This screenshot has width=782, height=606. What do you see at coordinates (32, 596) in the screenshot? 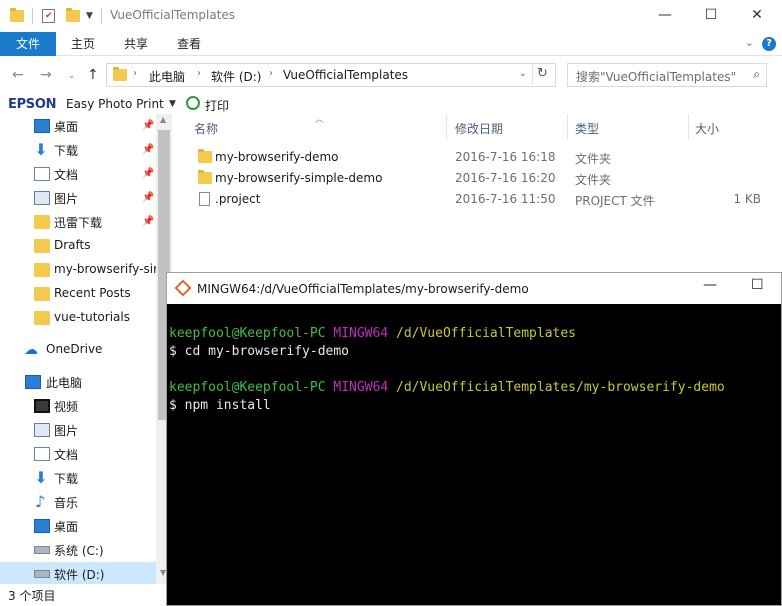
I see `item-count: 3 个项目` at bounding box center [32, 596].